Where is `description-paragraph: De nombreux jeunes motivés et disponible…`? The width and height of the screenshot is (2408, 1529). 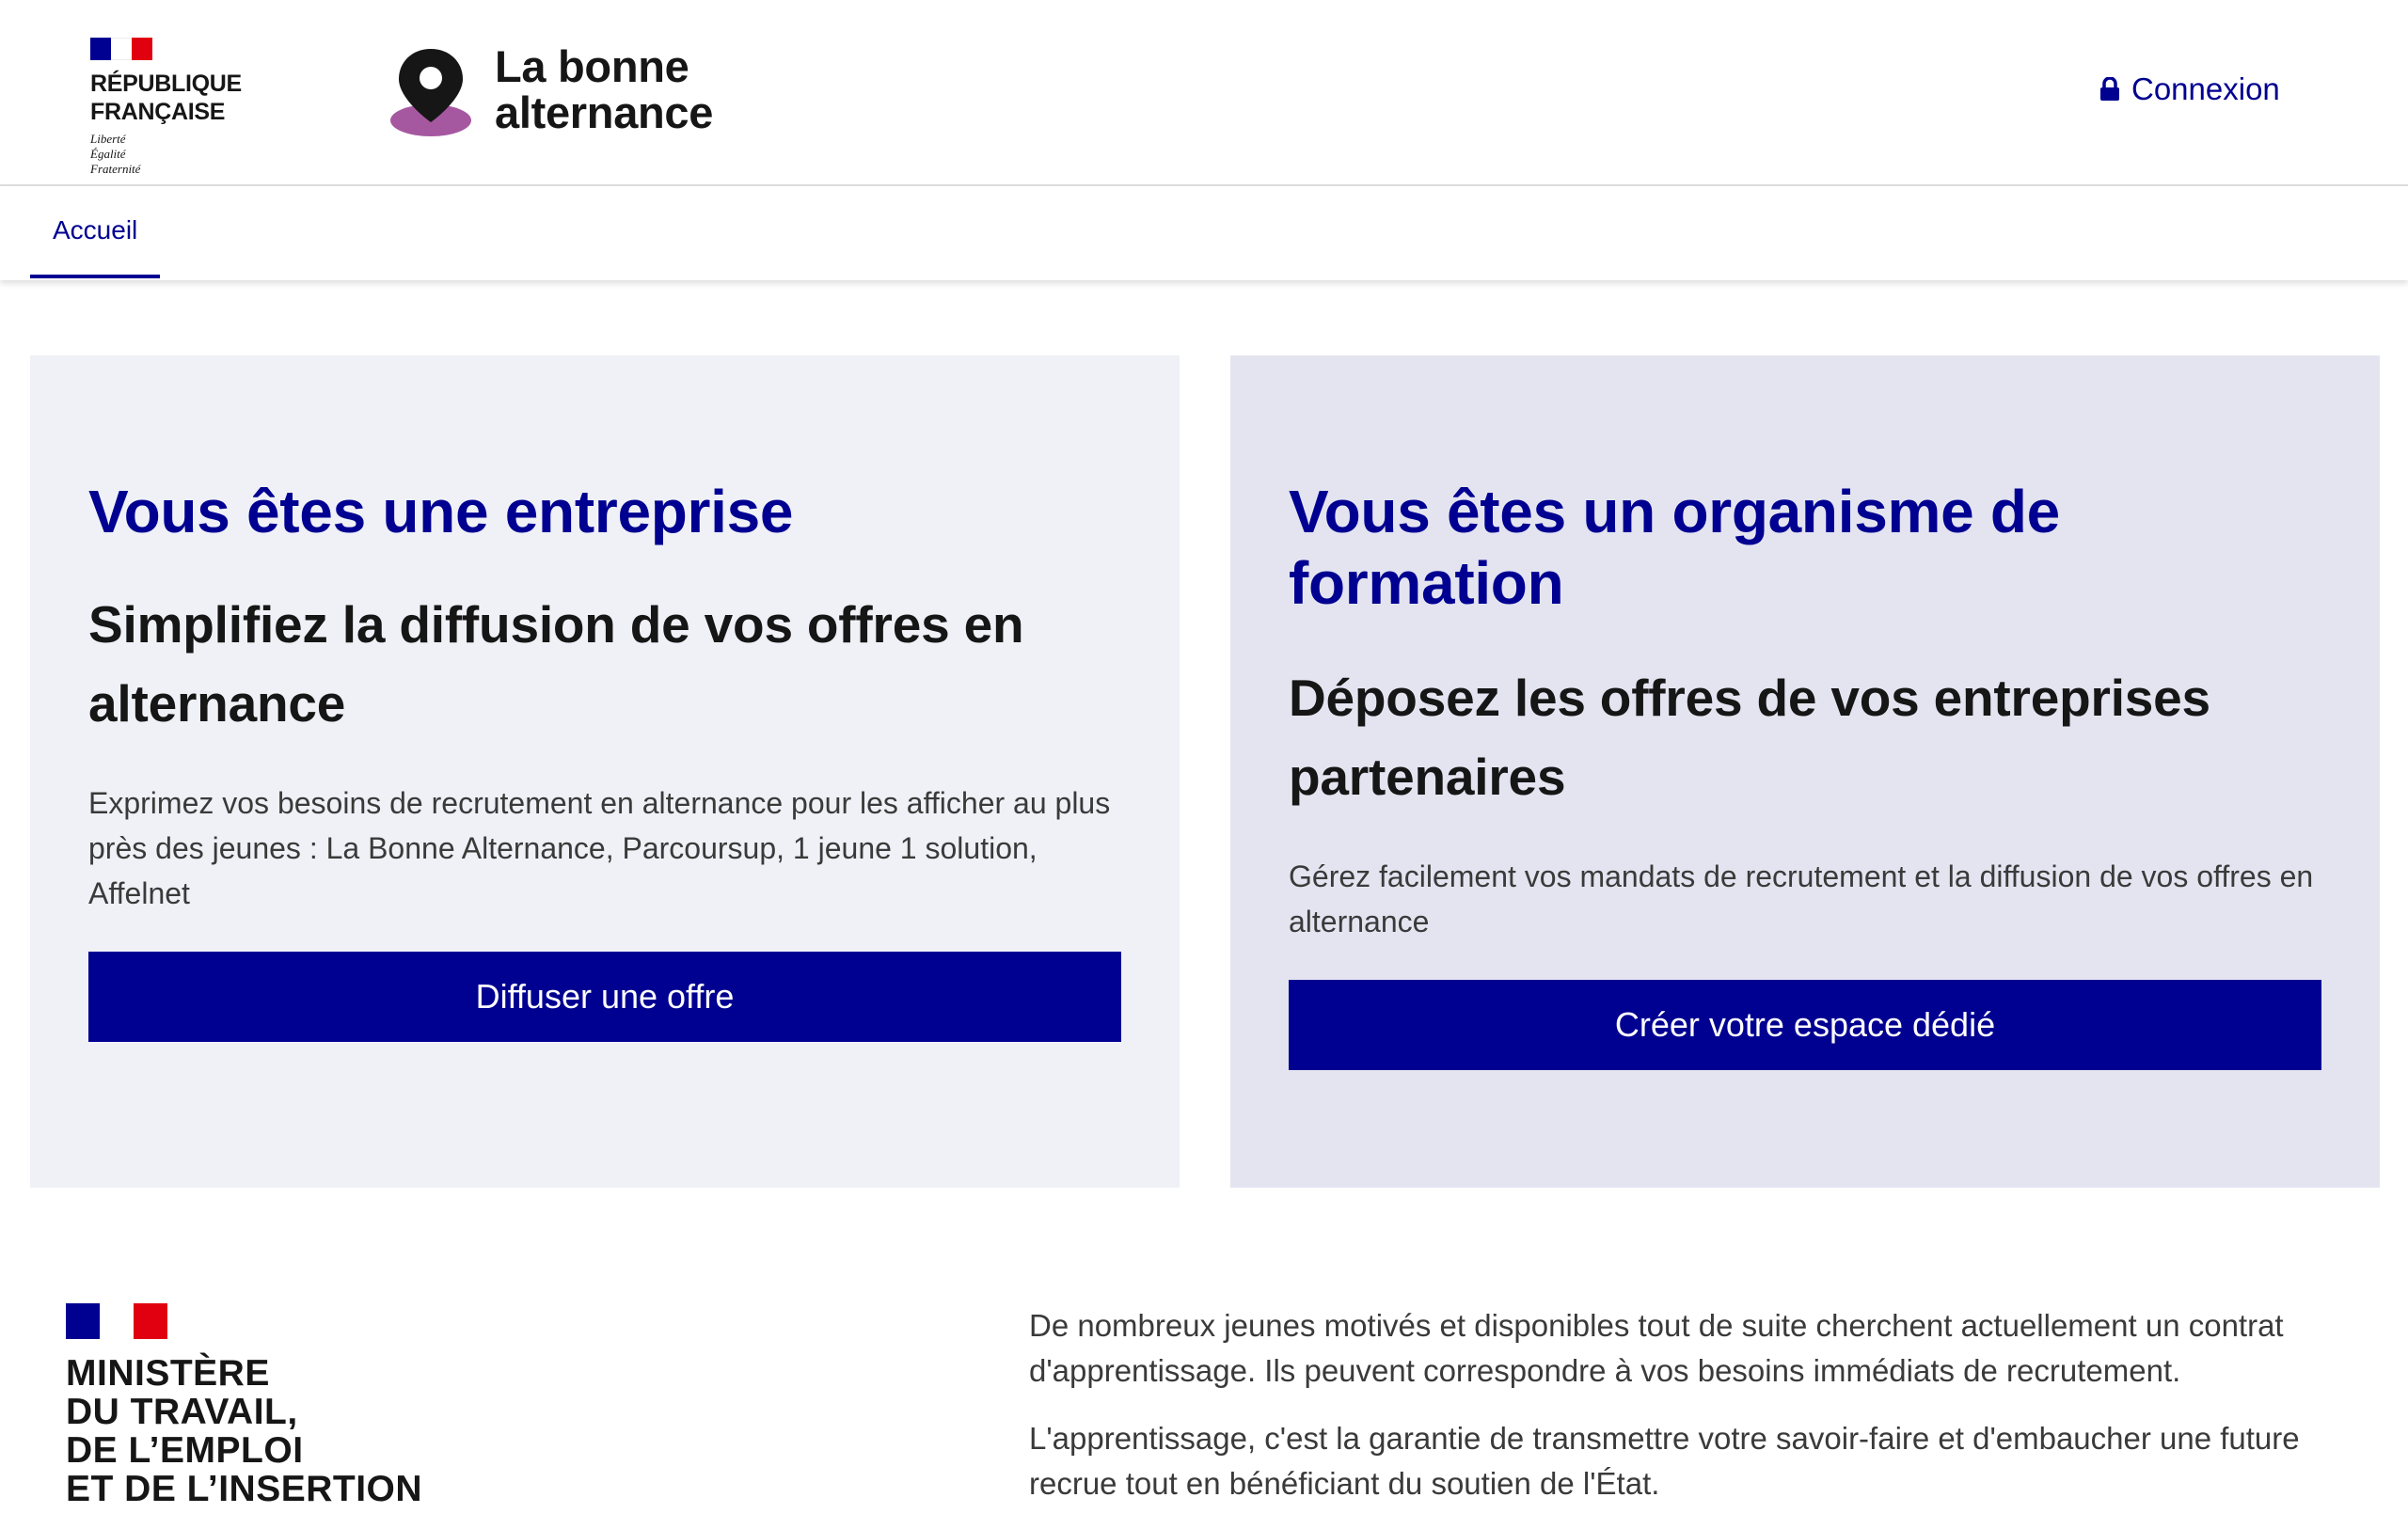 description-paragraph: De nombreux jeunes motivés et disponible… is located at coordinates (1657, 1348).